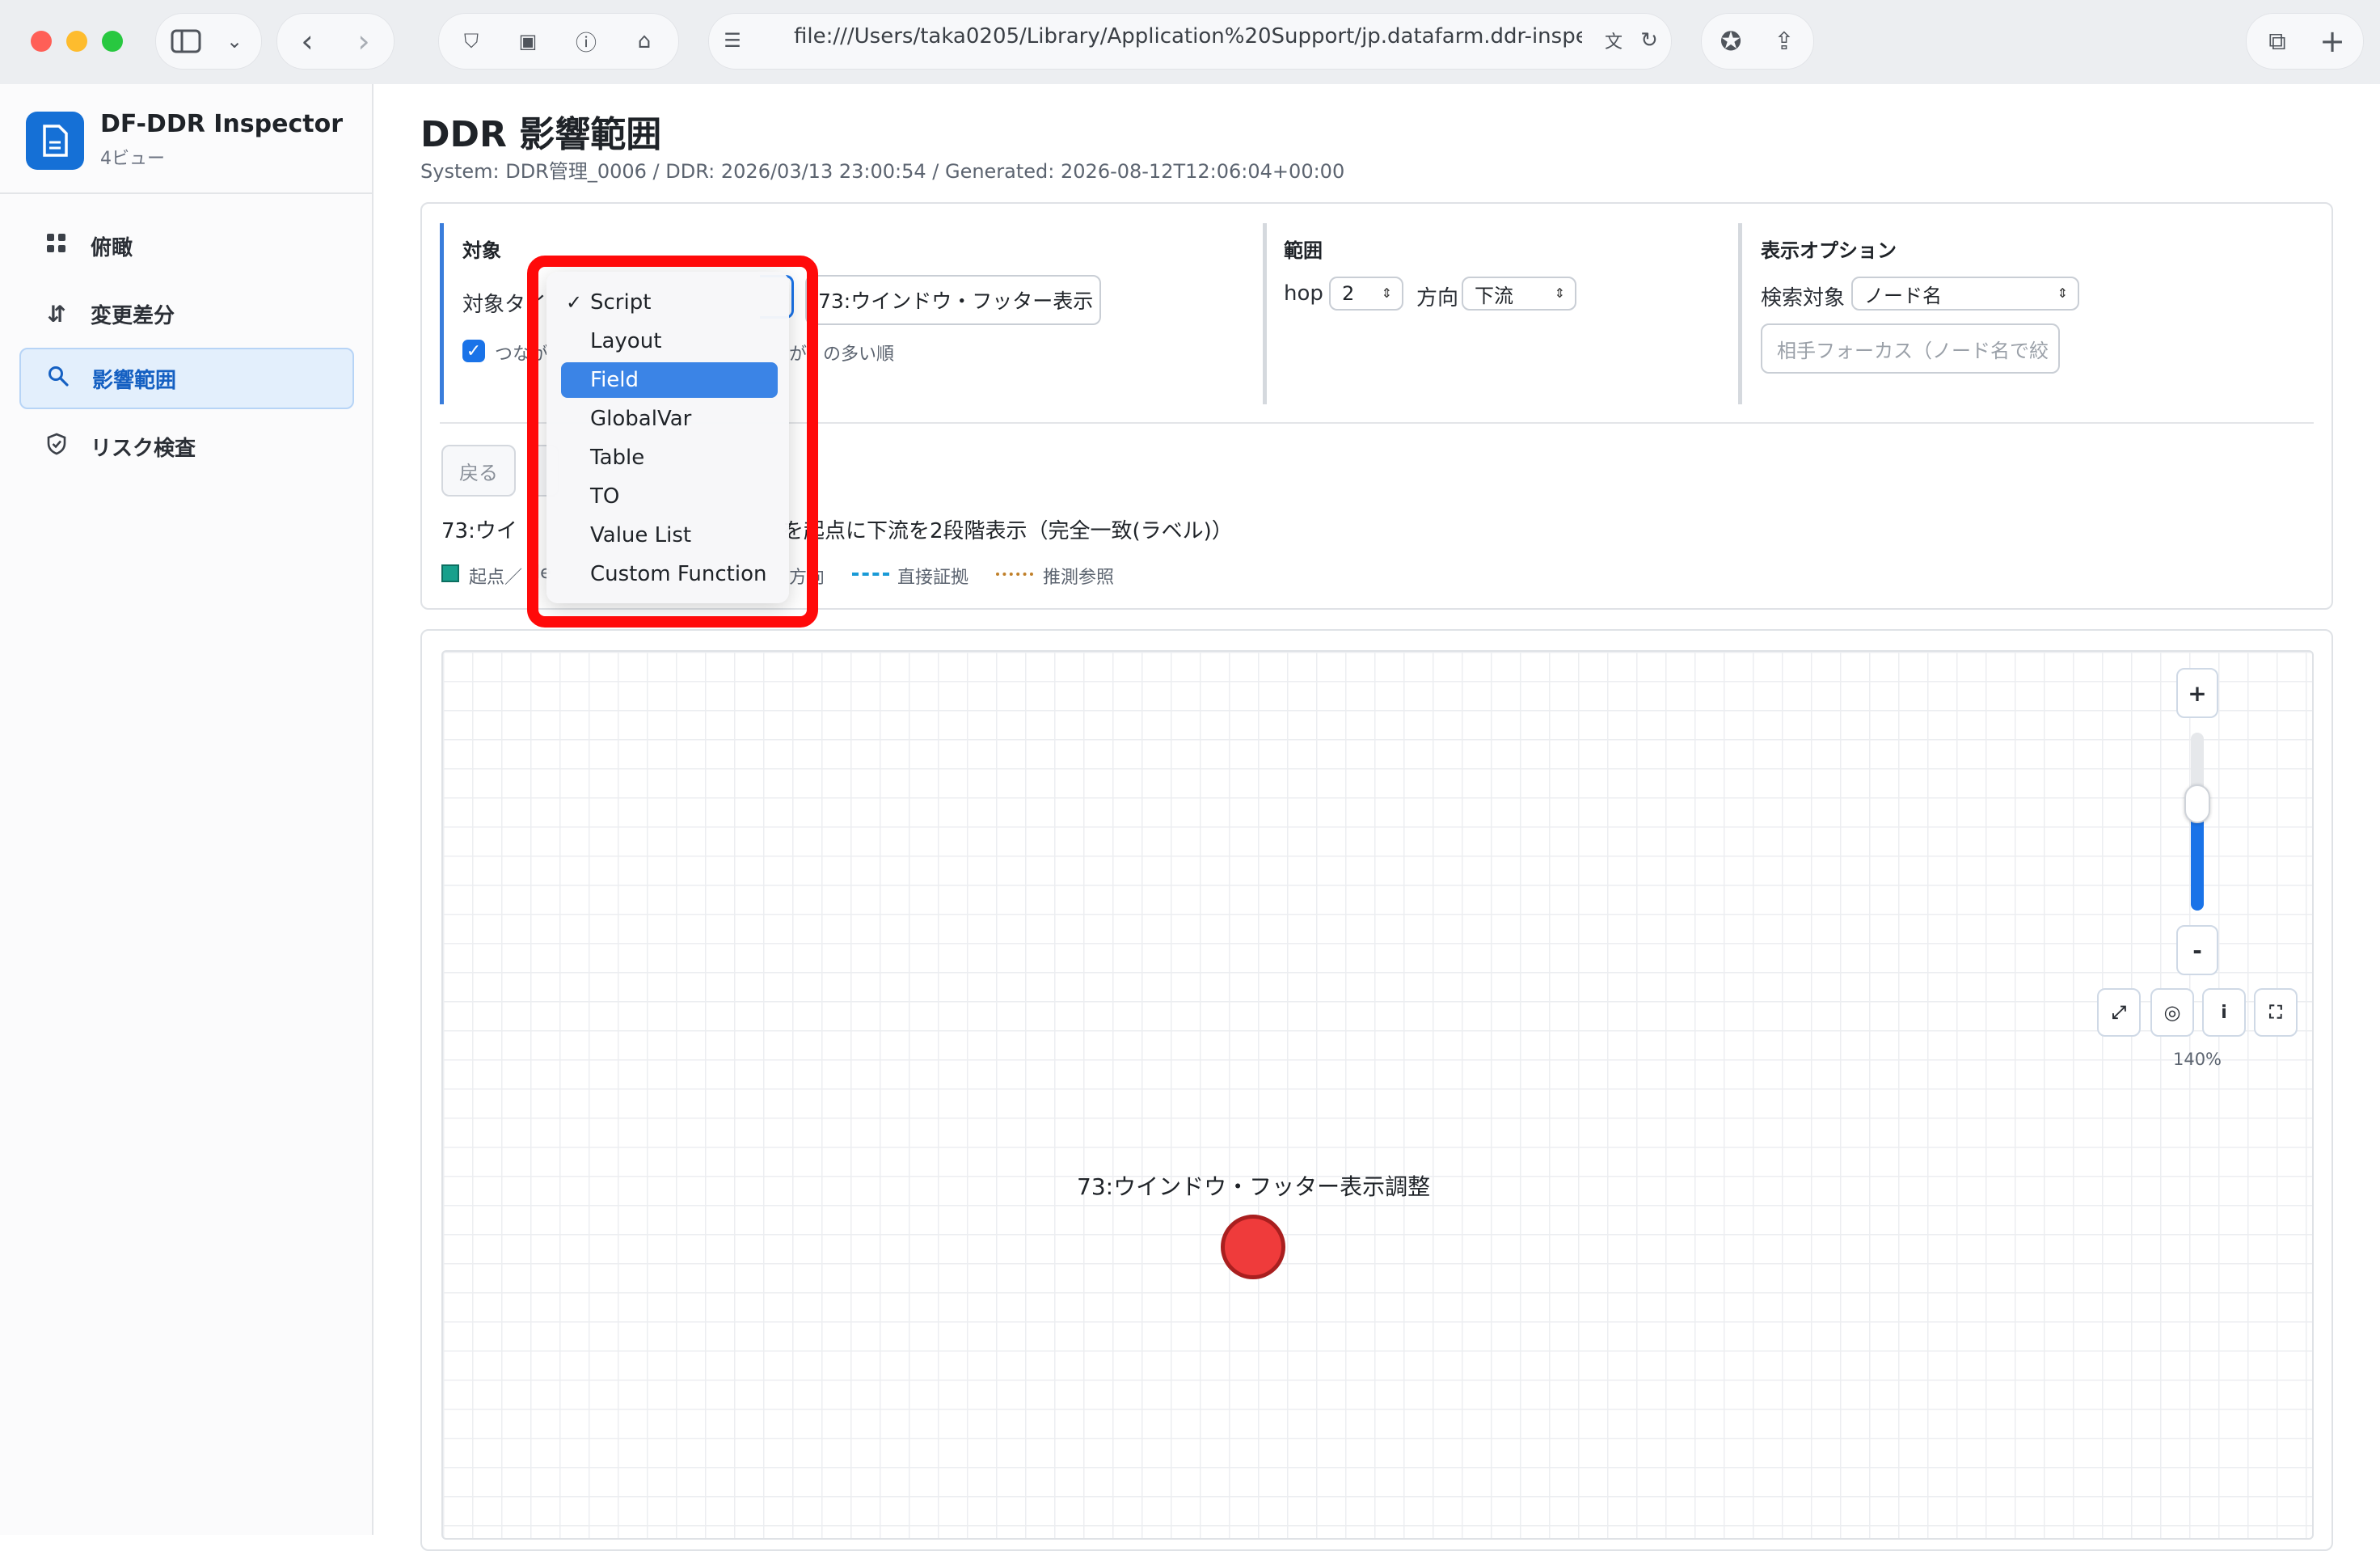  I want to click on node-label: 73:ウインドウ・フッター表示調整, so click(1254, 1186).